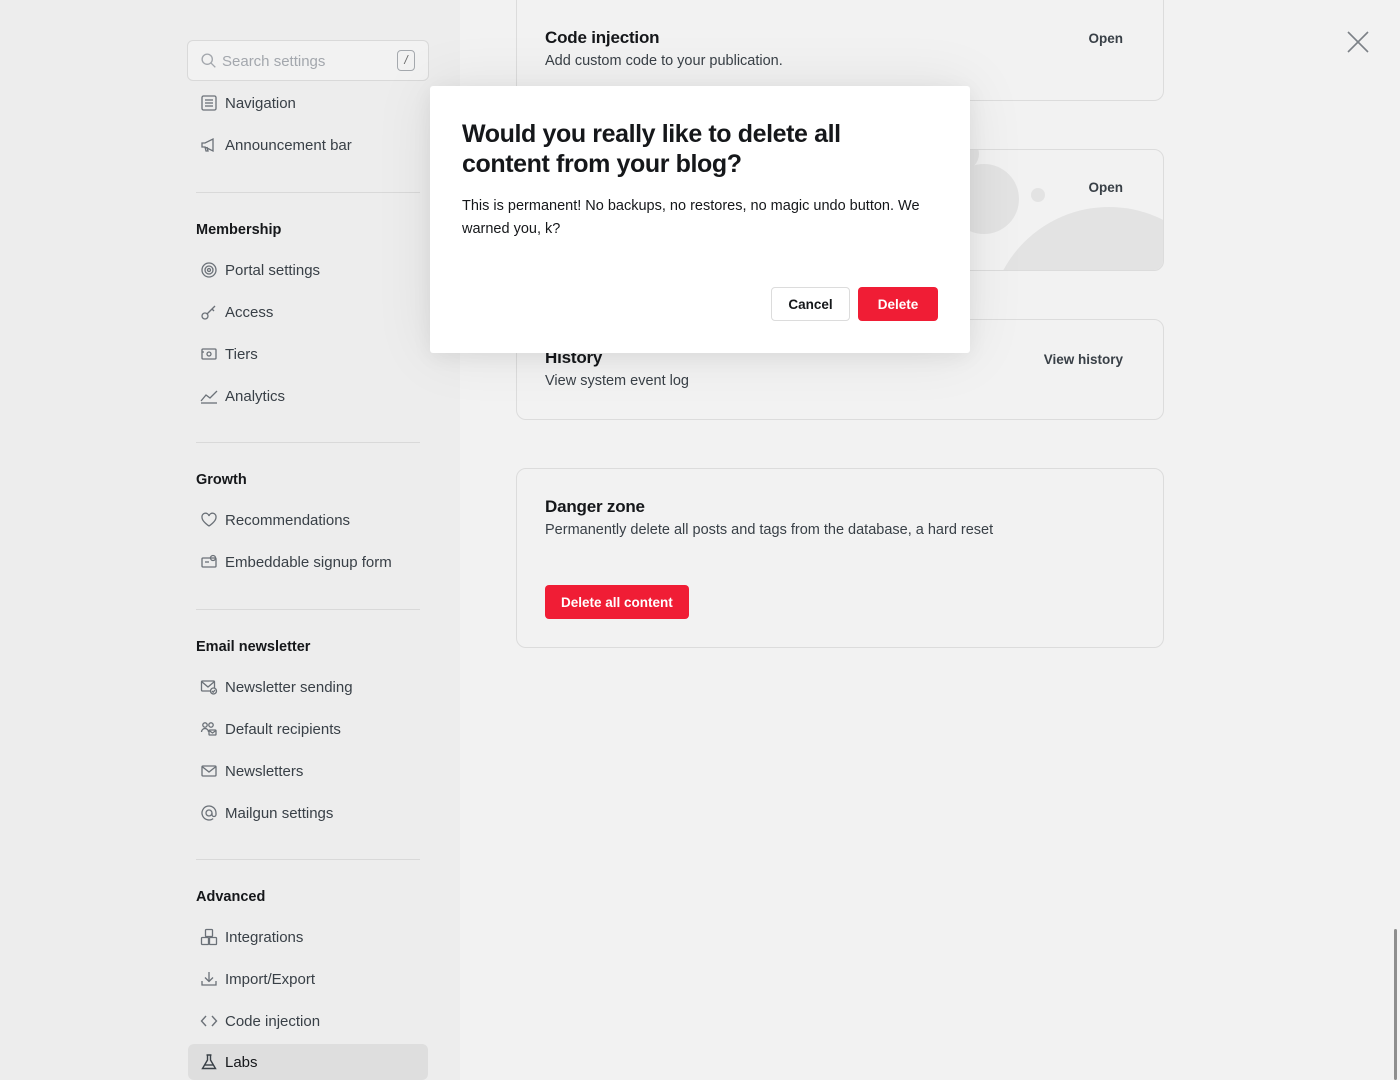 The image size is (1400, 1080). Describe the element at coordinates (209, 270) in the screenshot. I see `portal-icon` at that location.